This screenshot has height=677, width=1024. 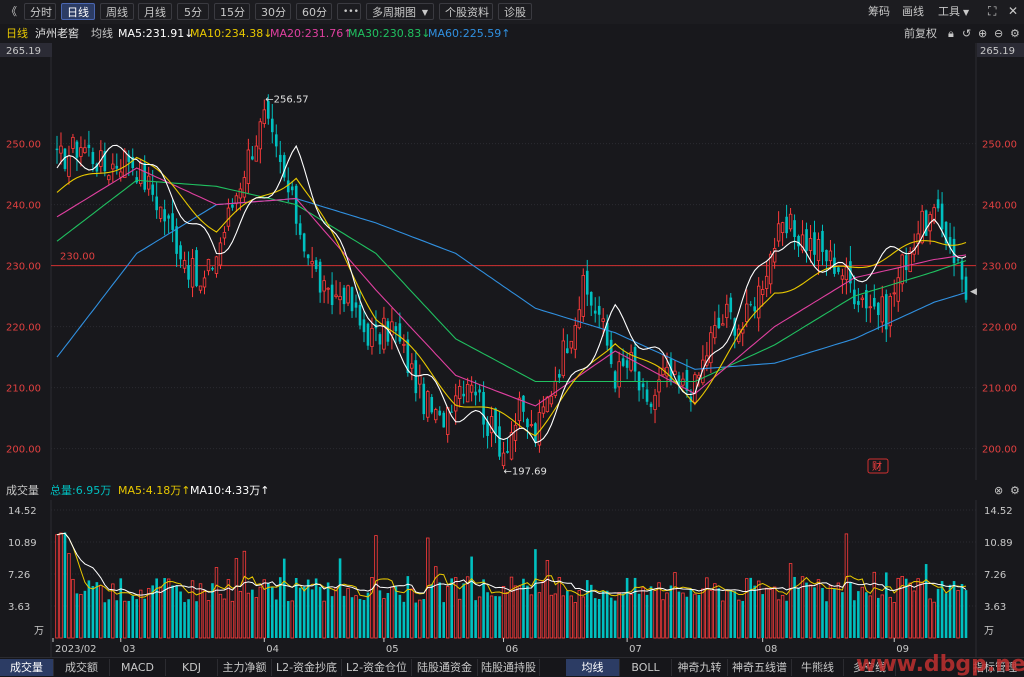 I want to click on tab-monthly: 月线, so click(x=155, y=11).